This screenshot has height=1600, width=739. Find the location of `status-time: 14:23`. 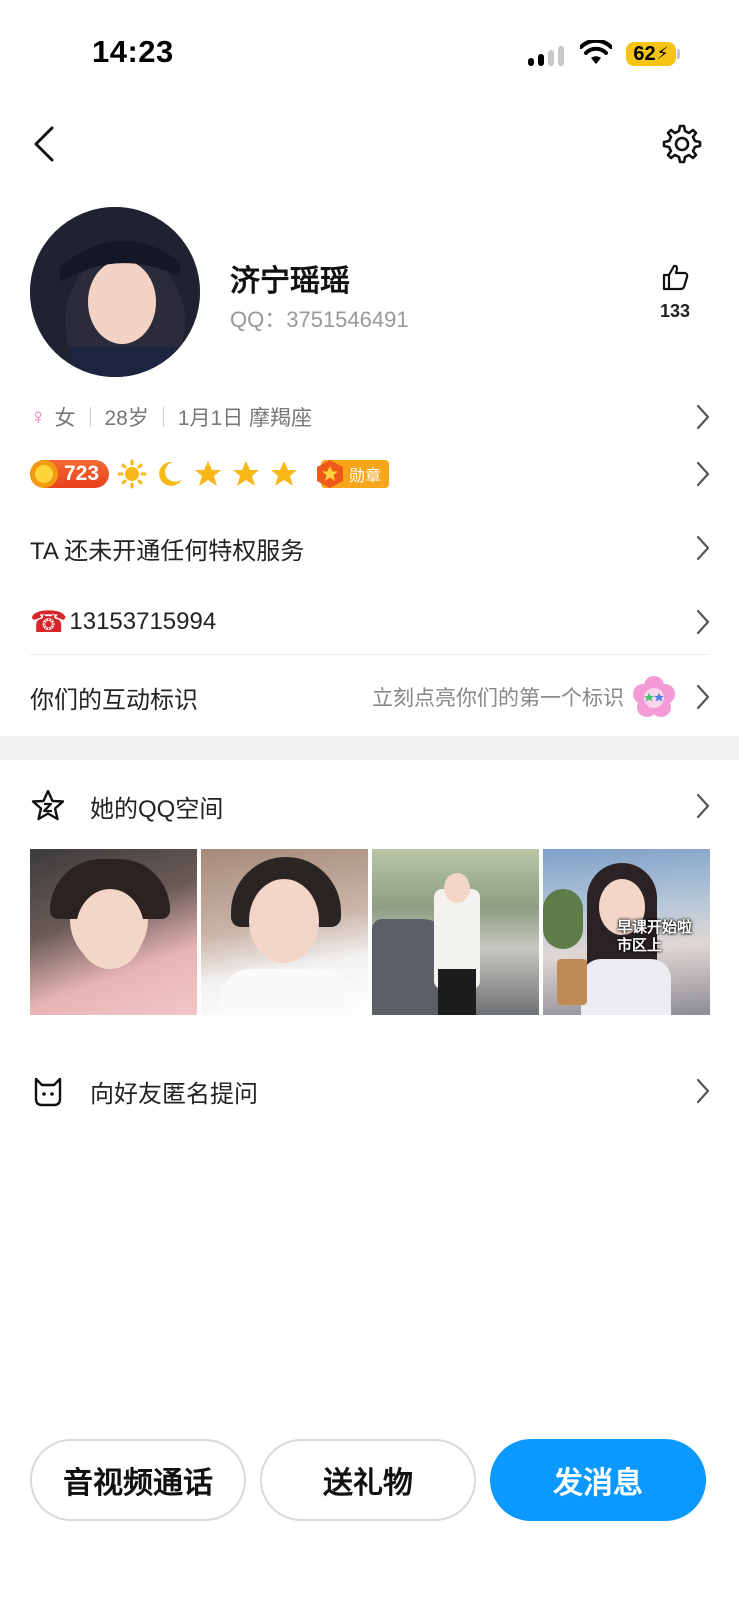

status-time: 14:23 is located at coordinates (133, 51).